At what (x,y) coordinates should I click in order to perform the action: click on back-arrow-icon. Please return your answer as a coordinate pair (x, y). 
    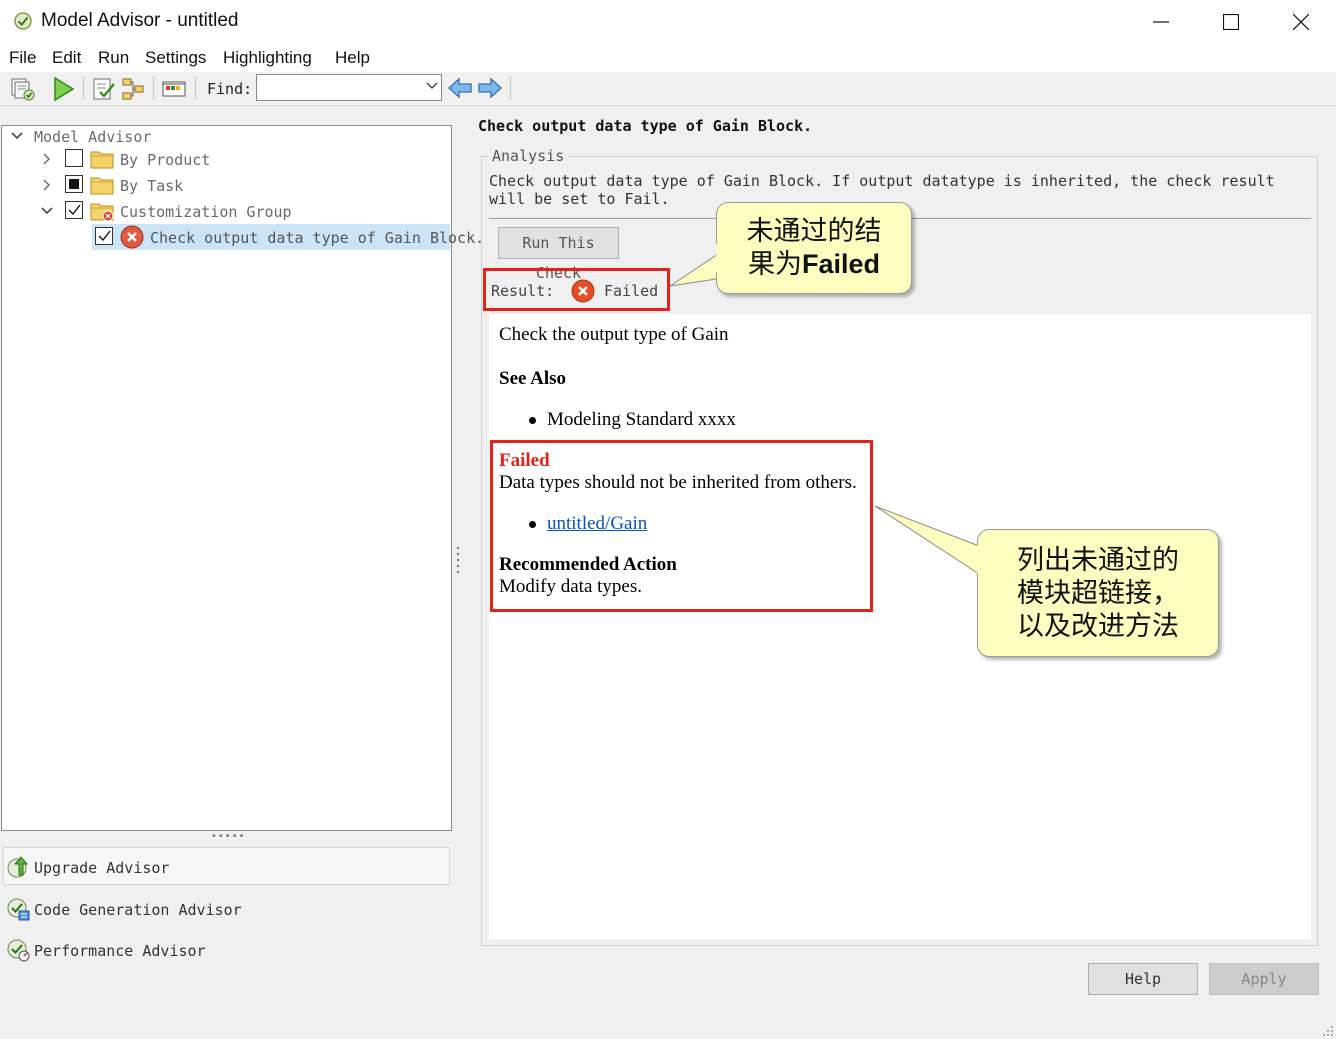
    Looking at the image, I should click on (460, 88).